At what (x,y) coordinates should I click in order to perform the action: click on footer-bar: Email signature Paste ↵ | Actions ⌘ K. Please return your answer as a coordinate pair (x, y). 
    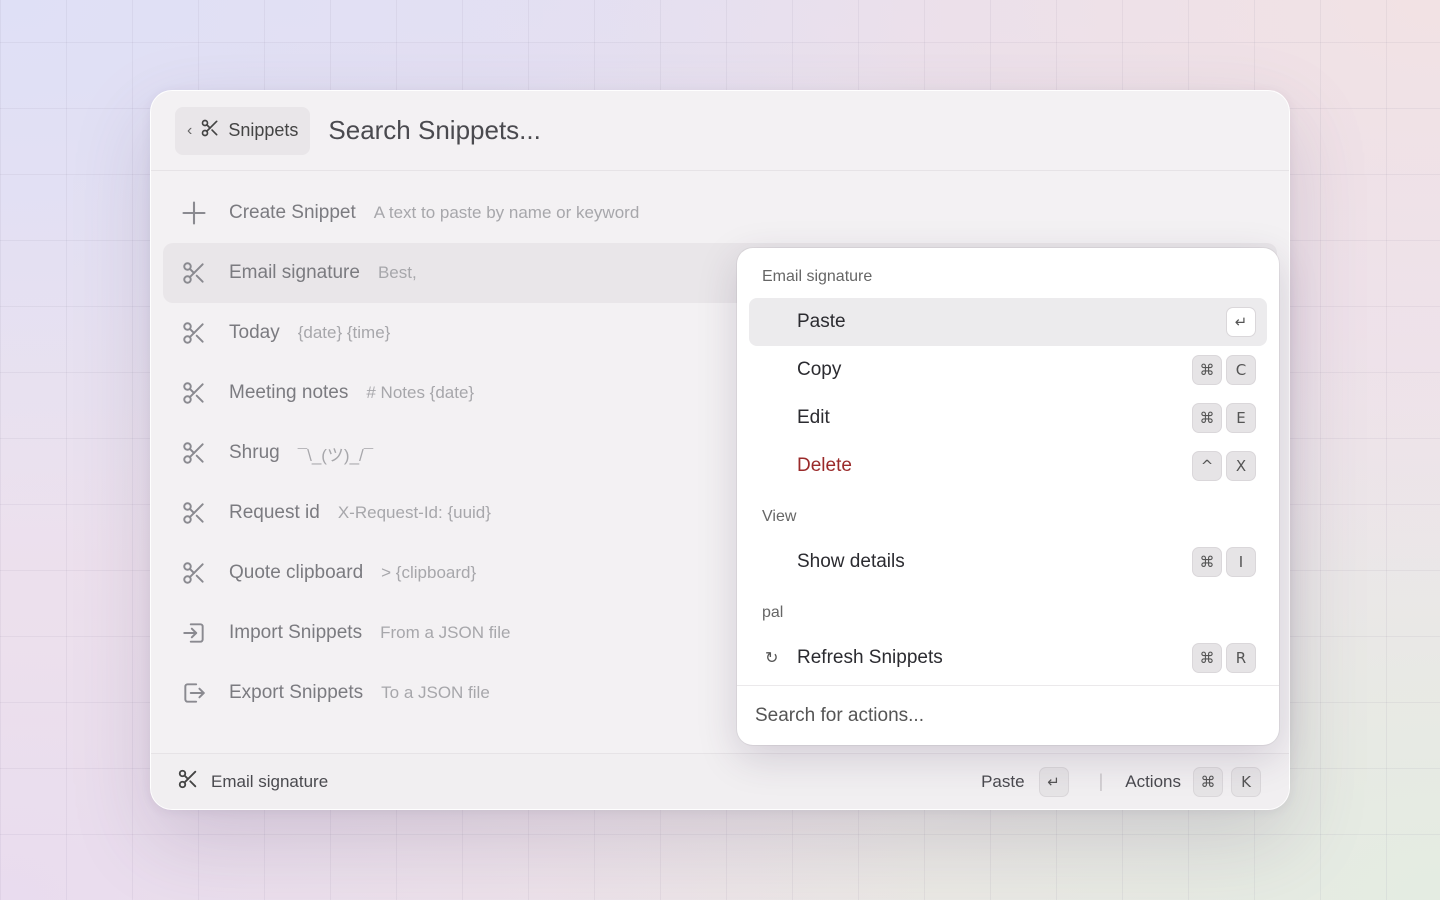
    Looking at the image, I should click on (720, 781).